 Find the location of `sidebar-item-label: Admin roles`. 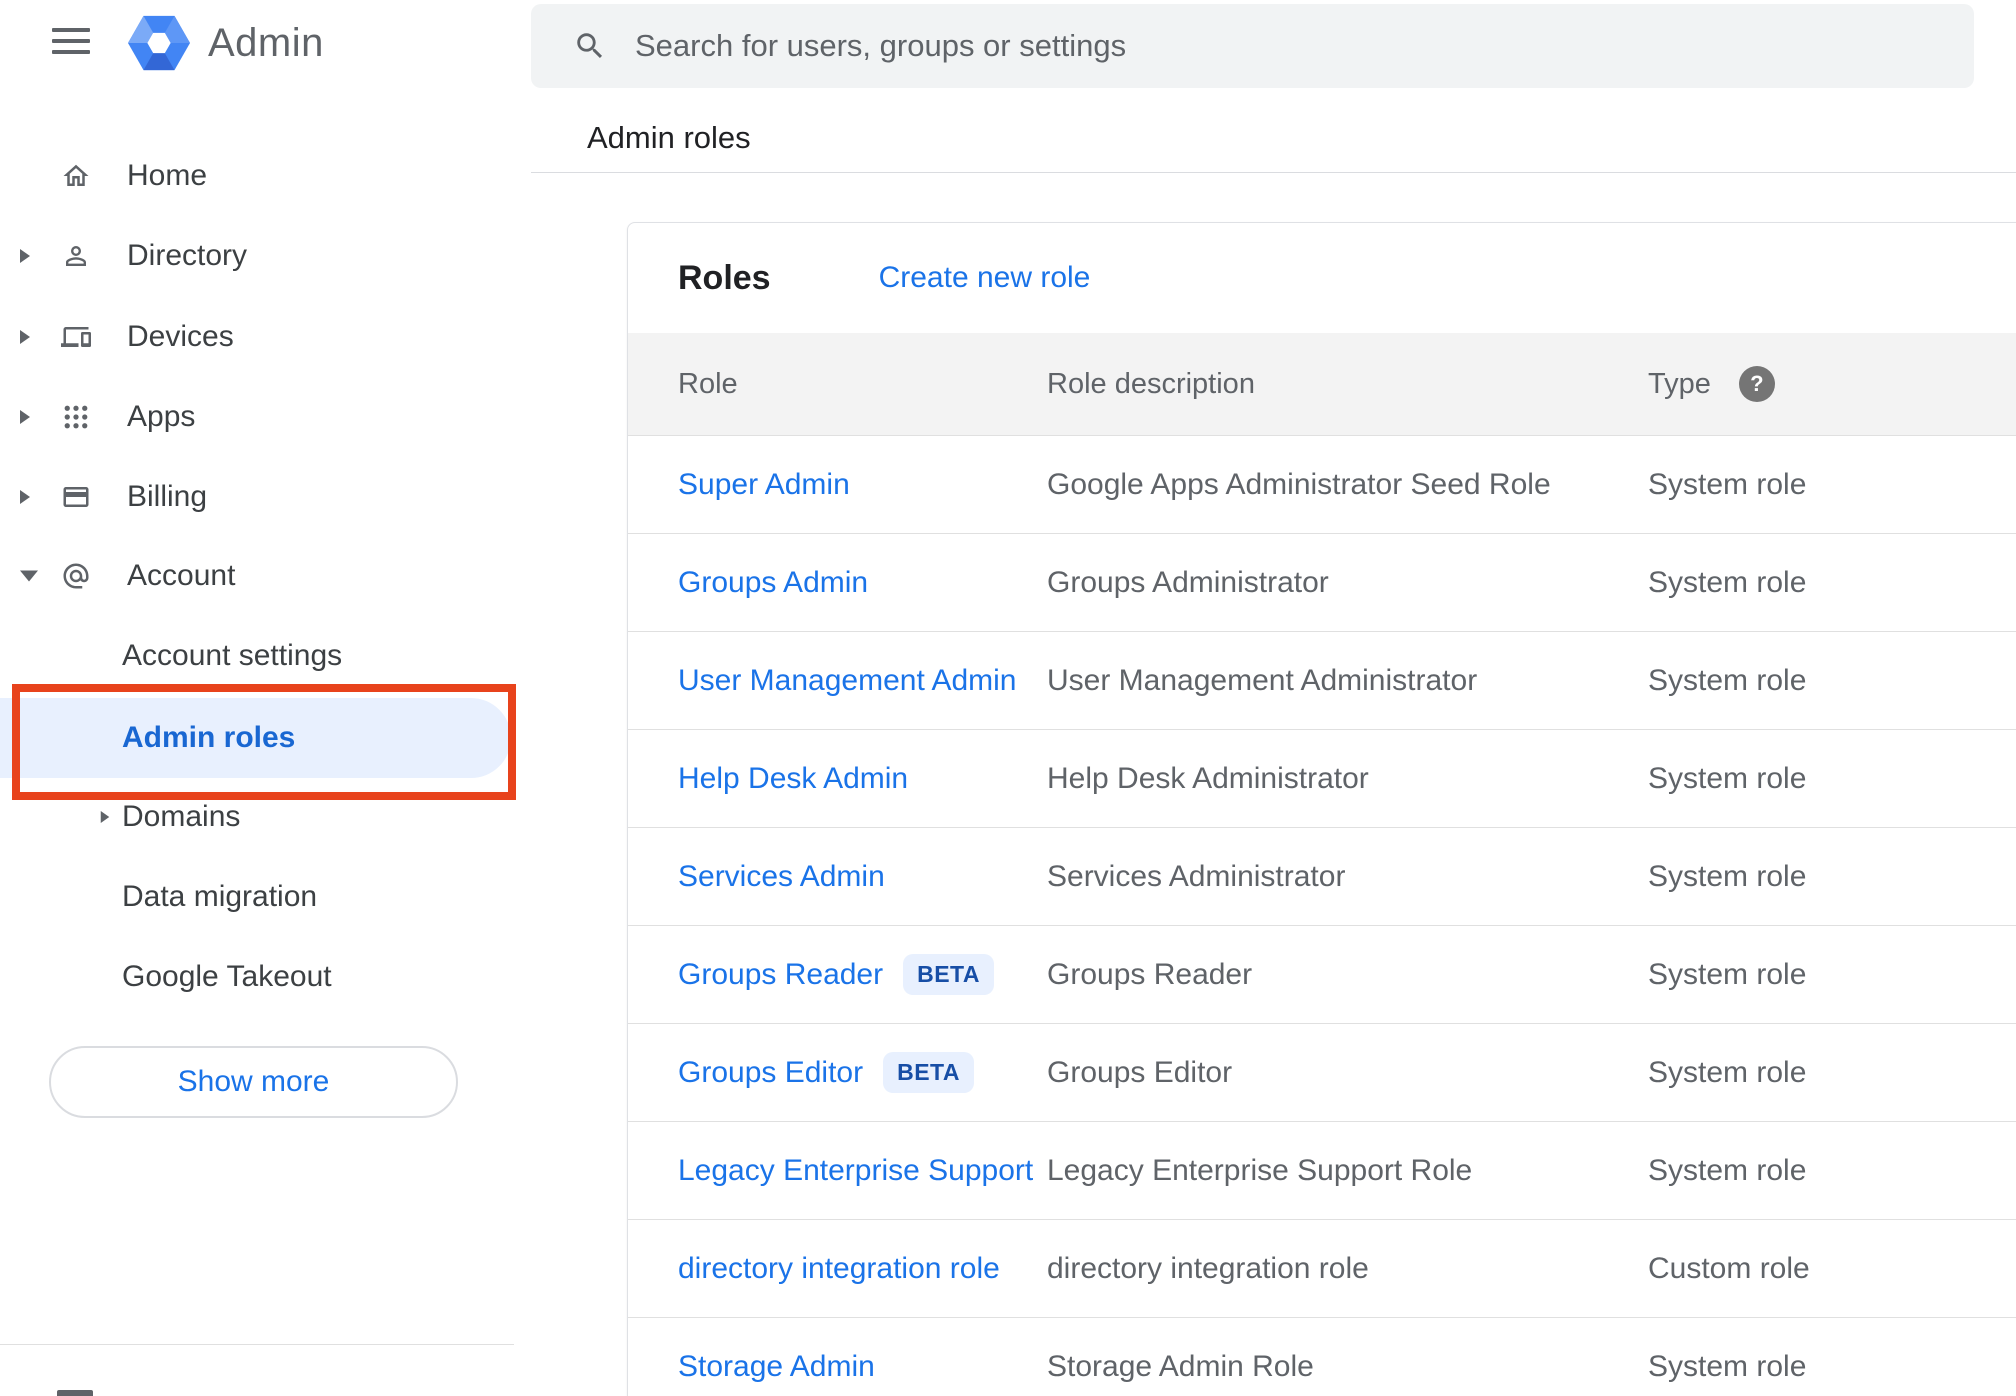

sidebar-item-label: Admin roles is located at coordinates (209, 737).